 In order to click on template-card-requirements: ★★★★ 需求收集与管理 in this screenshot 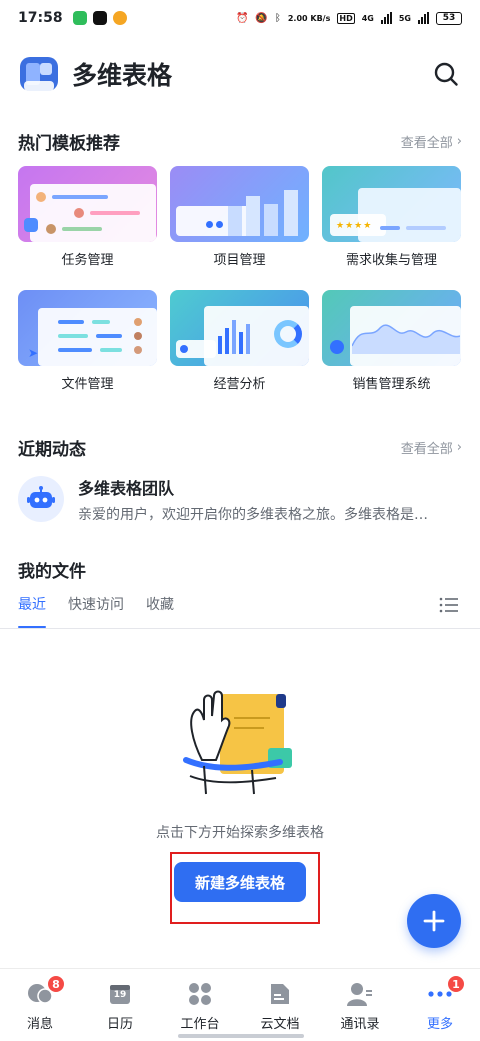, I will do `click(391, 218)`.